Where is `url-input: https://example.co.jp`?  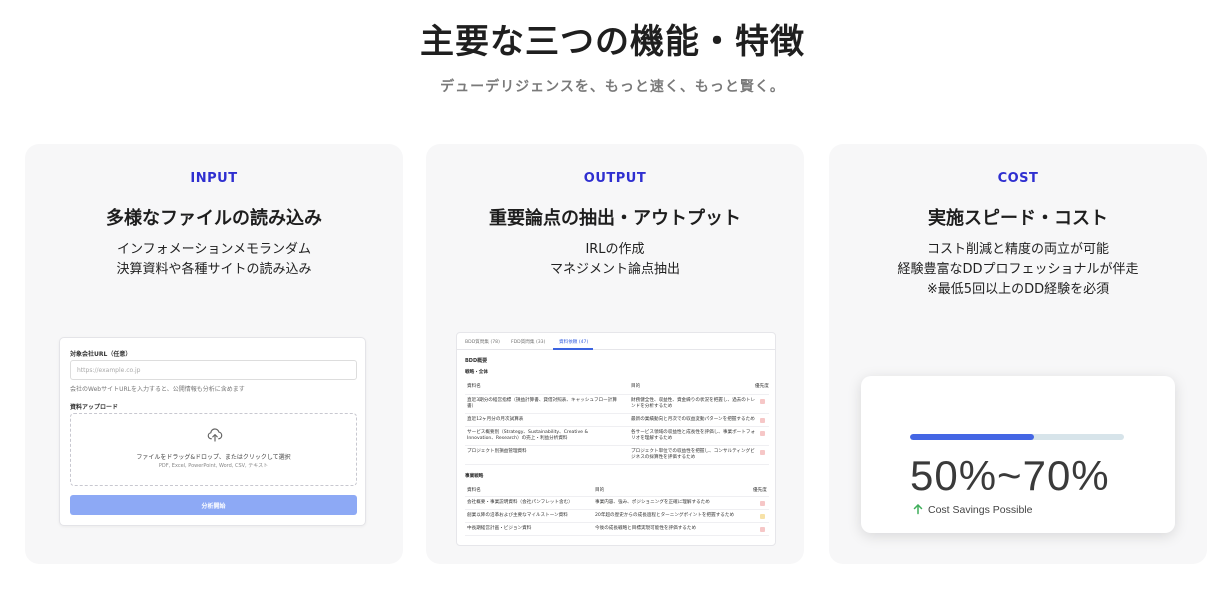 url-input: https://example.co.jp is located at coordinates (213, 370).